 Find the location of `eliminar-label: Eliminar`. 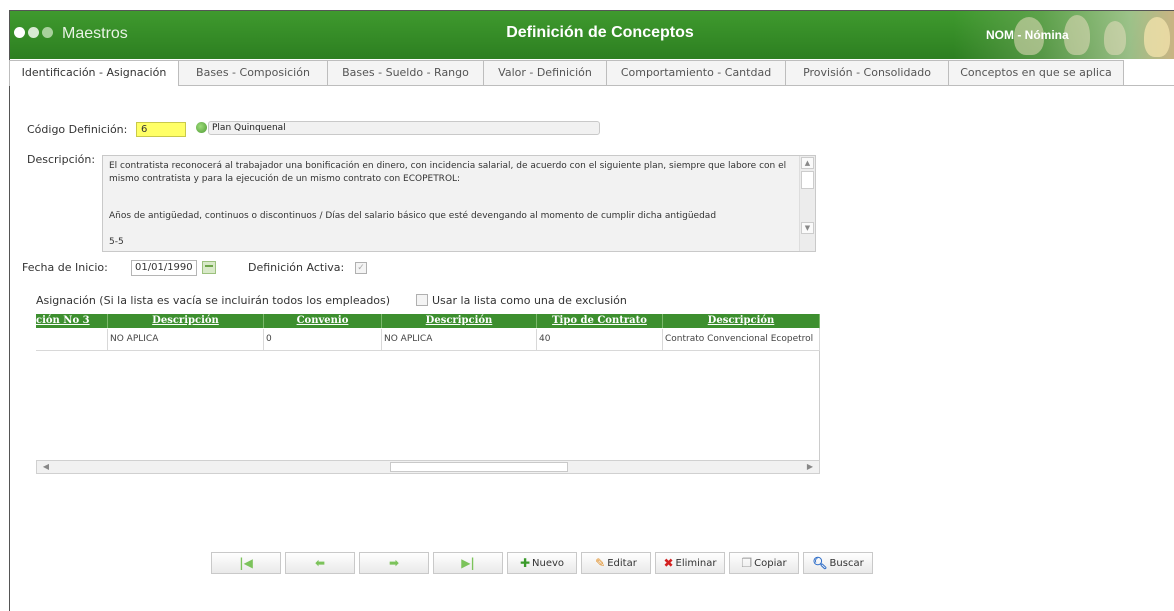

eliminar-label: Eliminar is located at coordinates (696, 563).